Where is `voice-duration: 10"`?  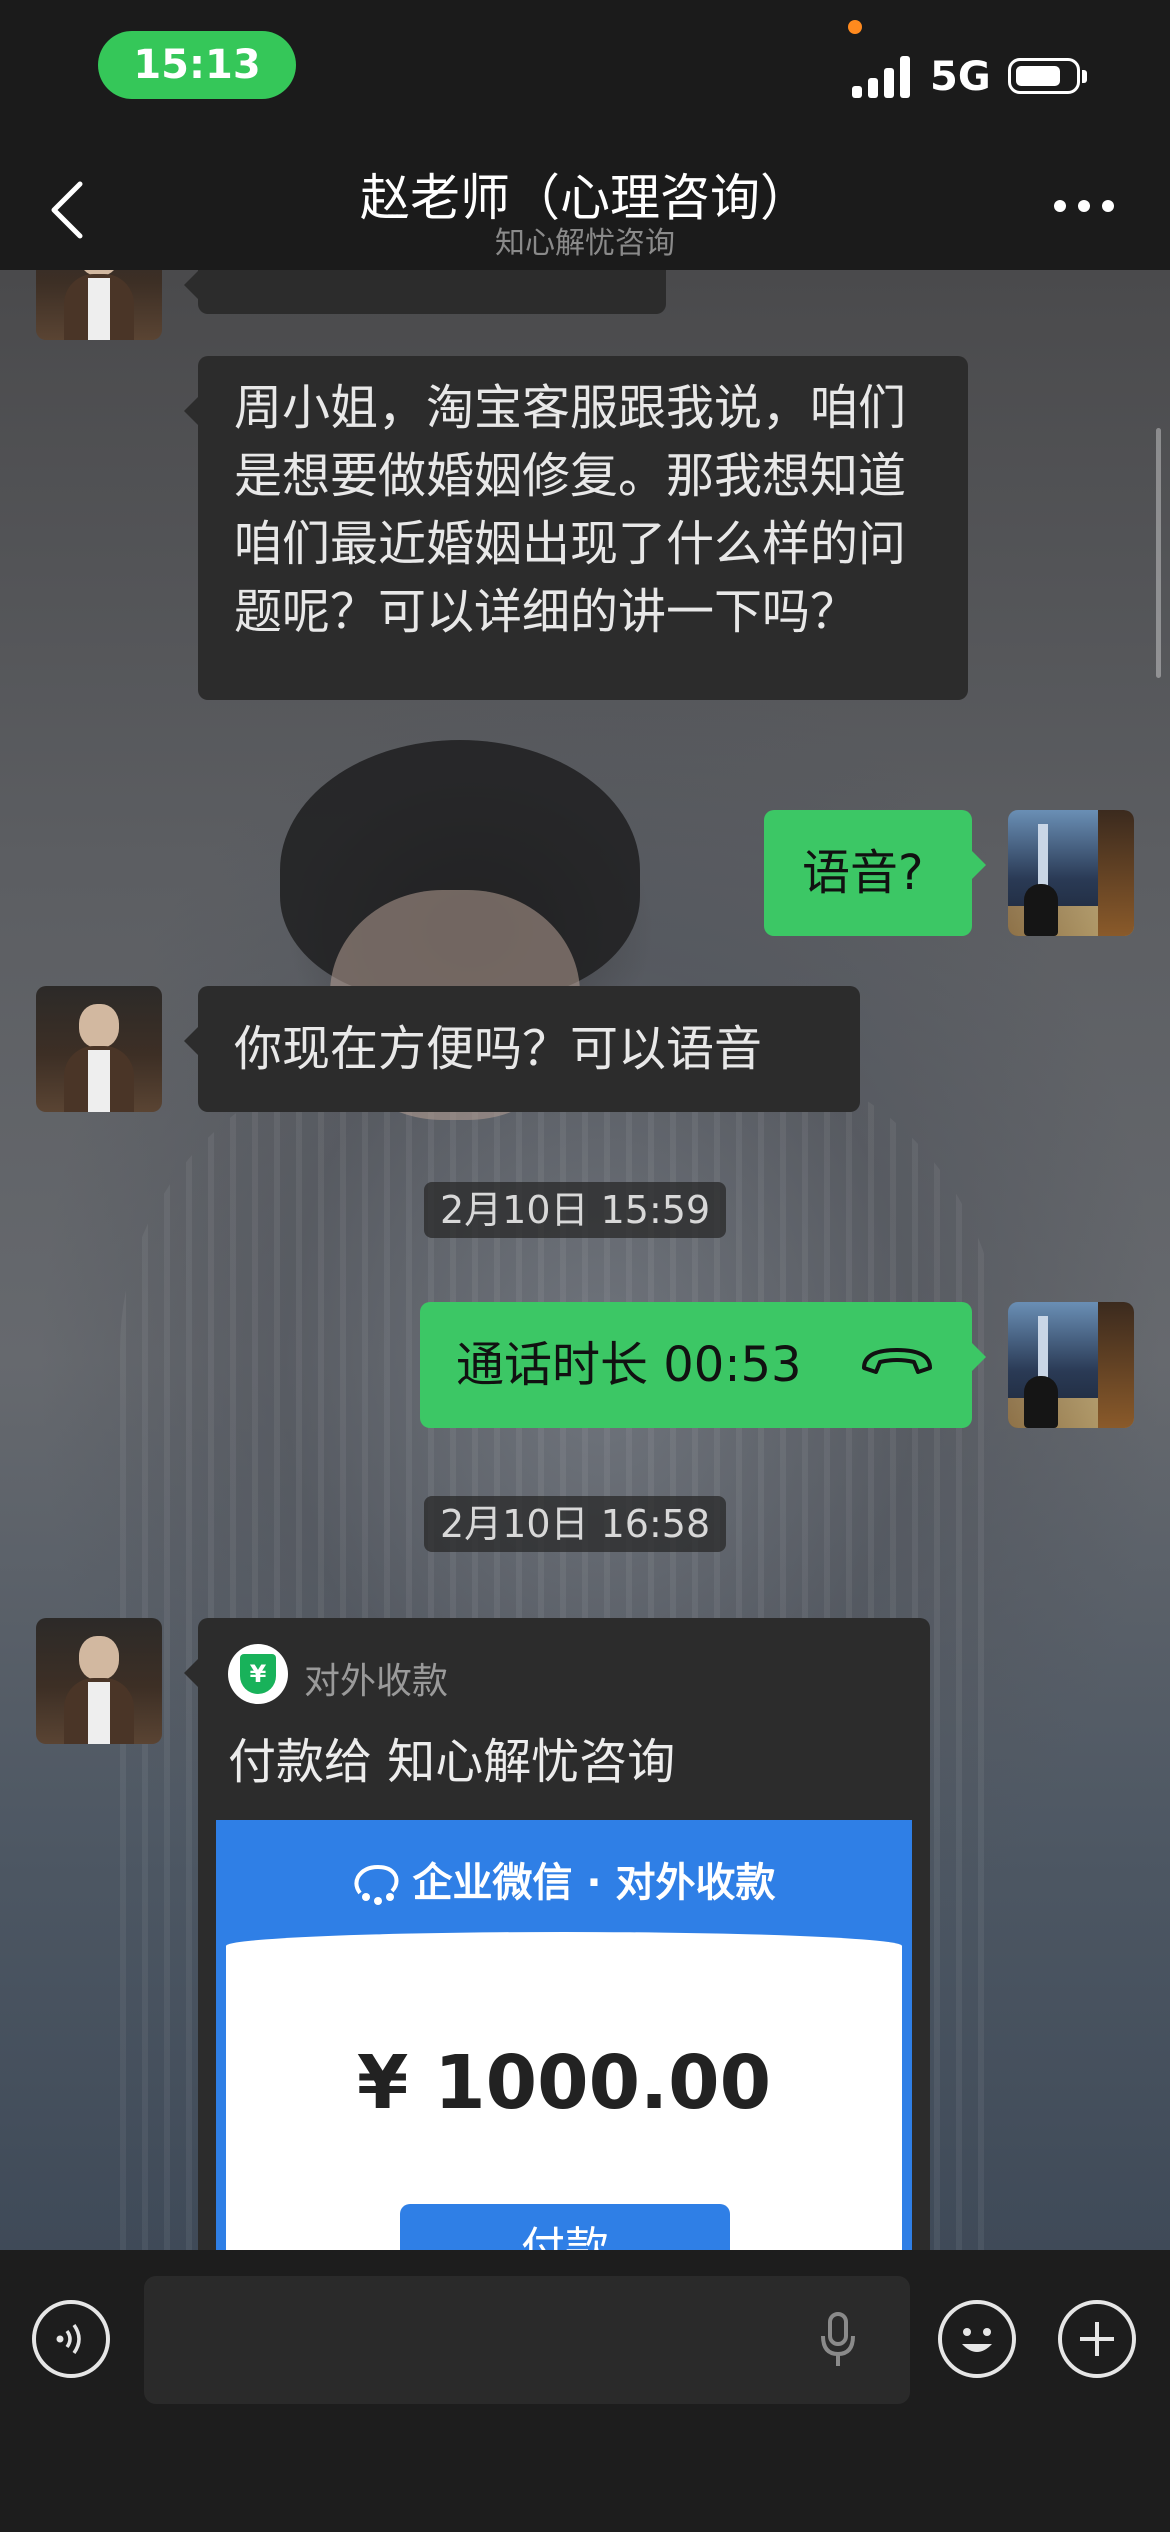 voice-duration: 10" is located at coordinates (346, 277).